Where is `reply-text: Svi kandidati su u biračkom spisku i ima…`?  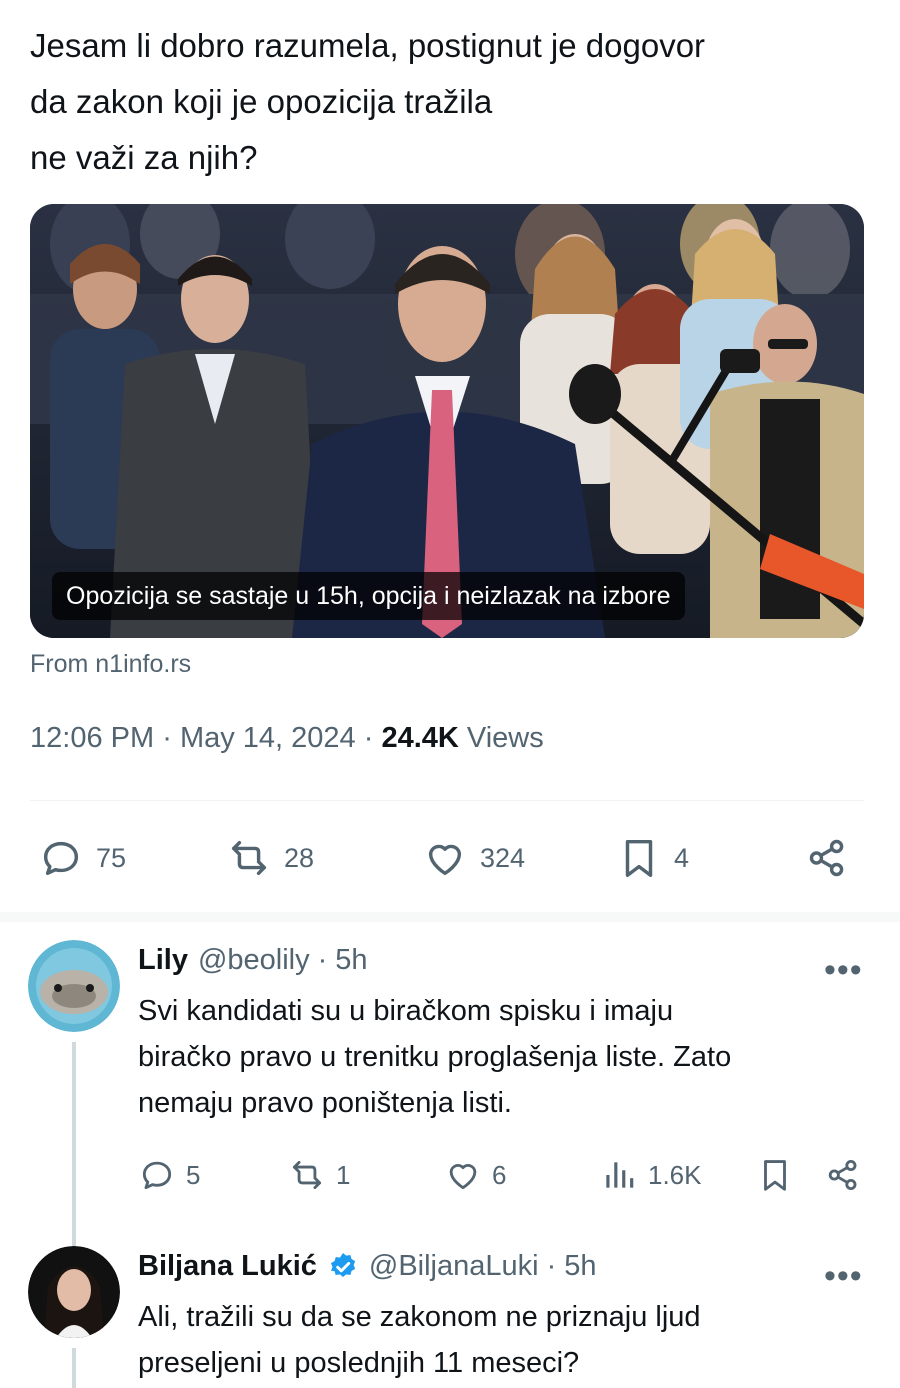 reply-text: Svi kandidati su u biračkom spisku i ima… is located at coordinates (503, 1057).